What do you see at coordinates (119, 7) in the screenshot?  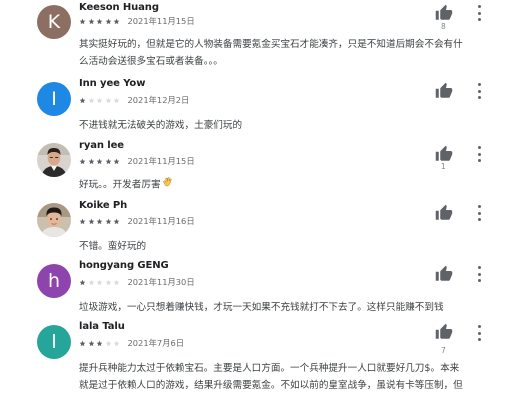 I see `reviewer-name: Keeson Huang` at bounding box center [119, 7].